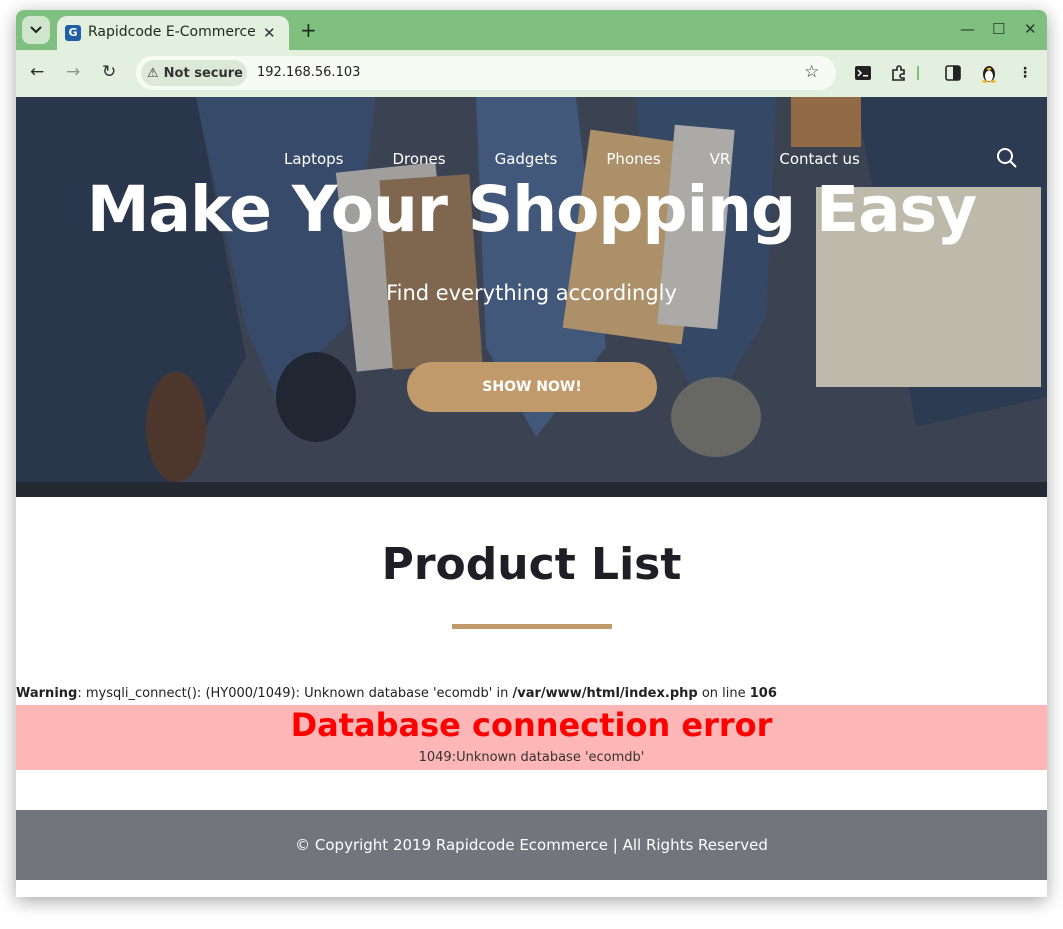  What do you see at coordinates (313, 159) in the screenshot?
I see `nav-link-laptops: Laptops` at bounding box center [313, 159].